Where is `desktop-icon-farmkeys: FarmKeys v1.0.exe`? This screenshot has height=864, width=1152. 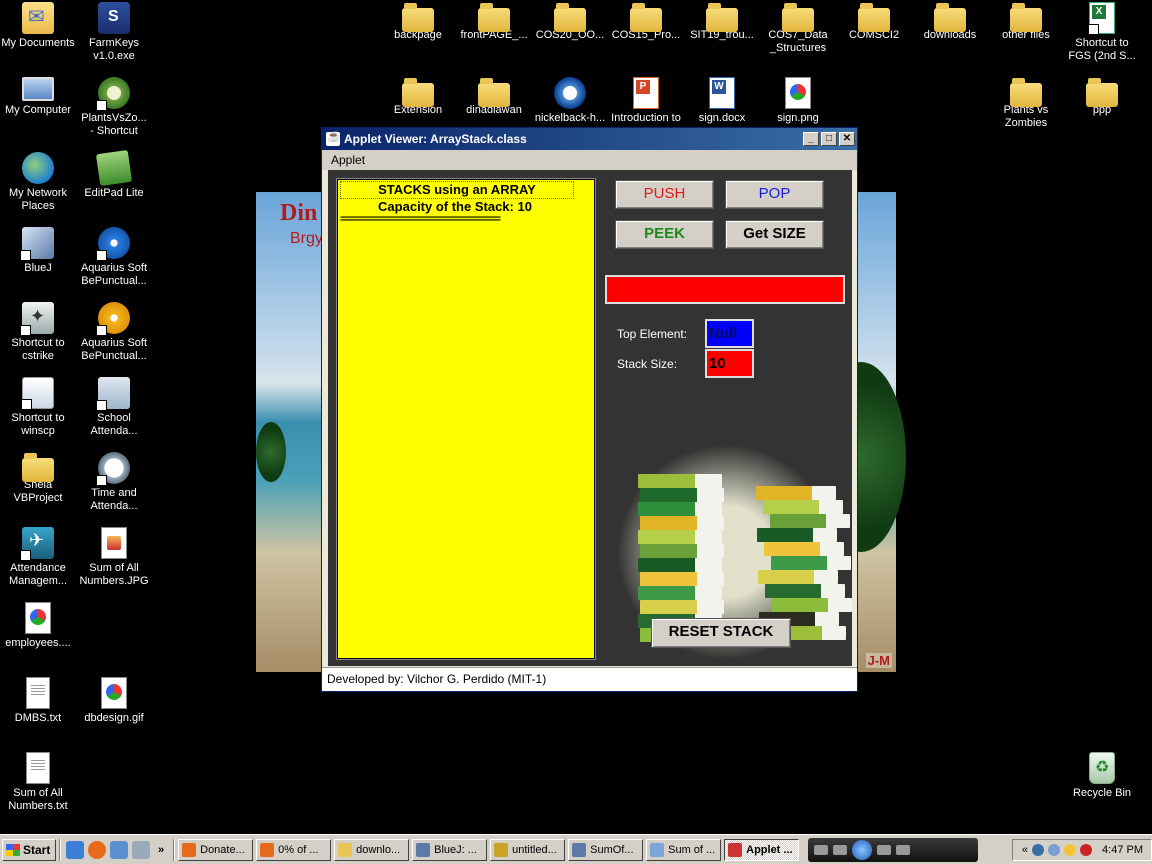
desktop-icon-farmkeys: FarmKeys v1.0.exe is located at coordinates (114, 32).